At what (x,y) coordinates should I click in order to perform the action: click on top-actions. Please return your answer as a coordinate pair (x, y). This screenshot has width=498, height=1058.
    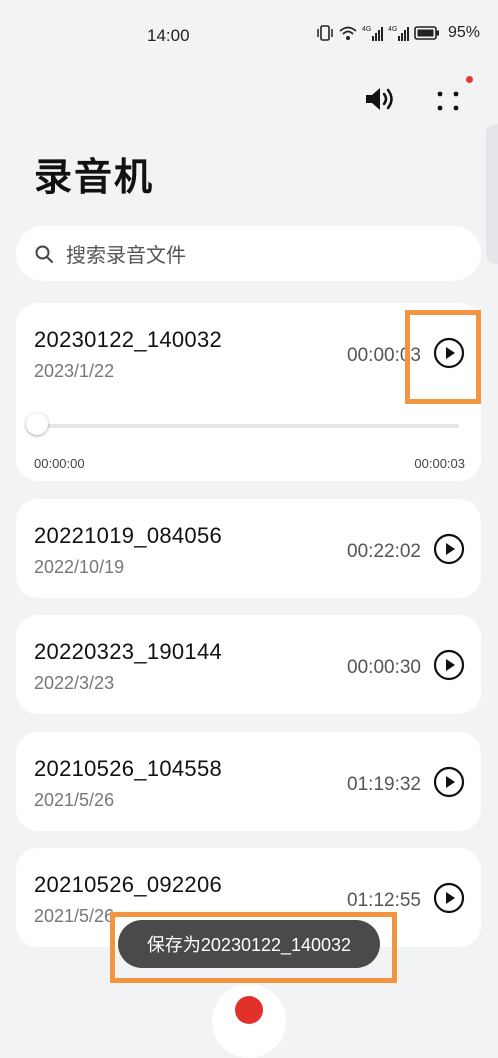
    Looking at the image, I should click on (249, 100).